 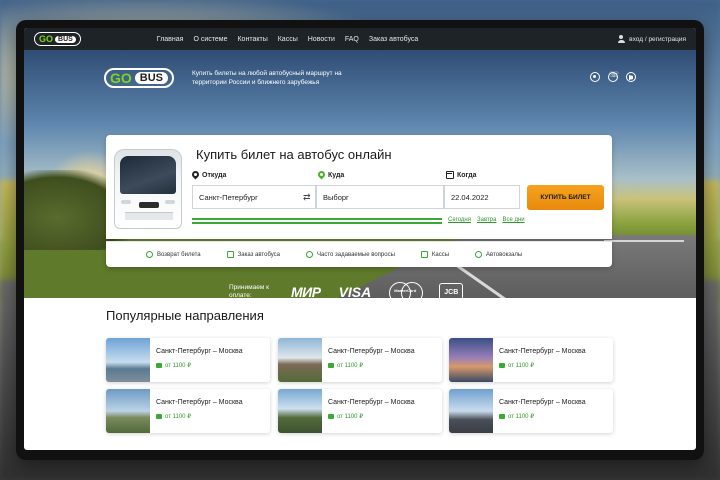 What do you see at coordinates (308, 197) in the screenshot?
I see `swap-icon: ⇄` at bounding box center [308, 197].